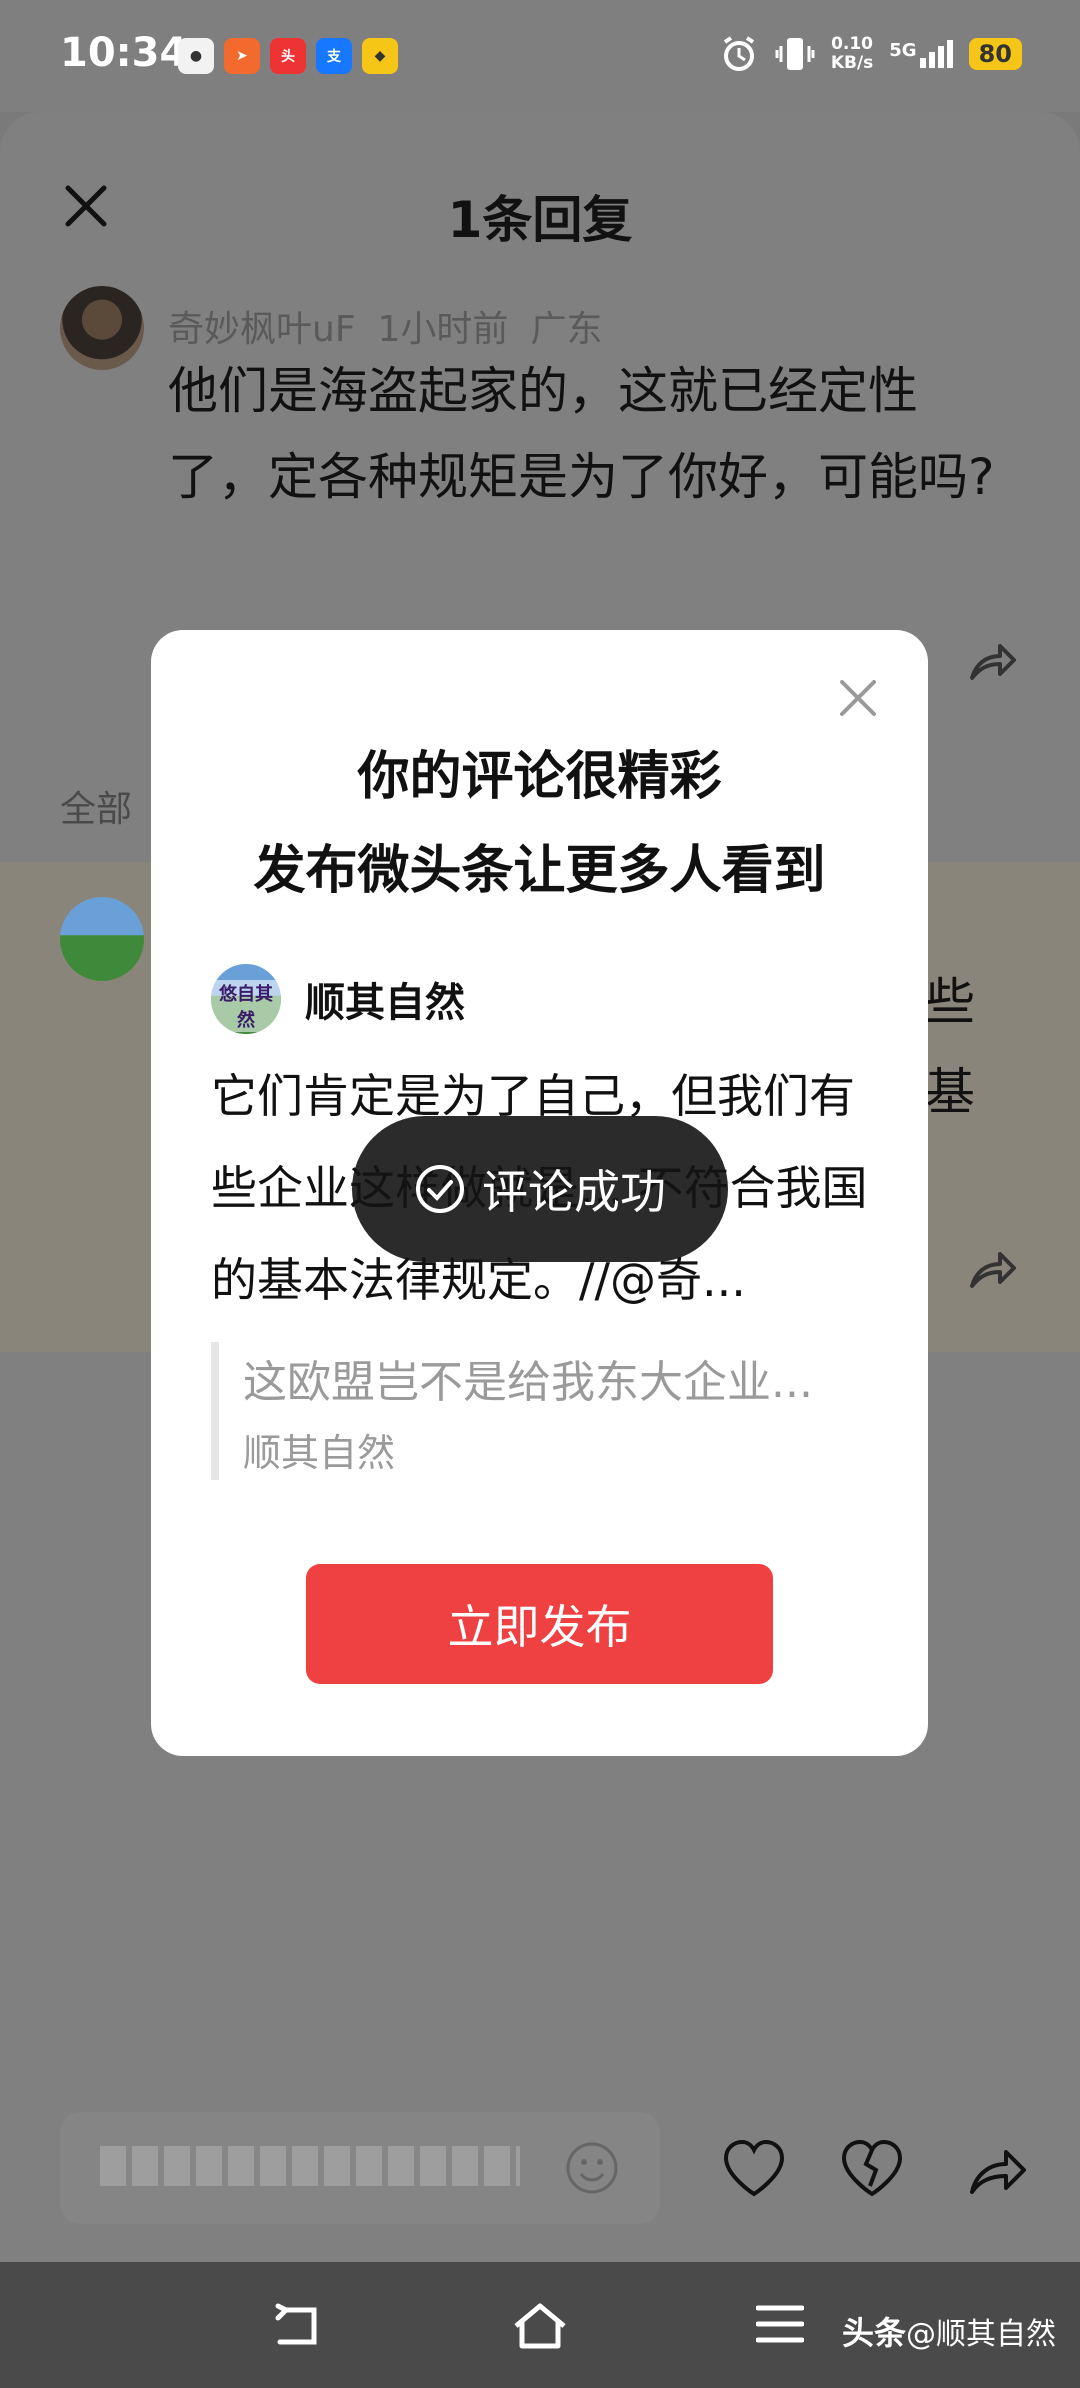  What do you see at coordinates (780, 2324) in the screenshot?
I see `menu-icon` at bounding box center [780, 2324].